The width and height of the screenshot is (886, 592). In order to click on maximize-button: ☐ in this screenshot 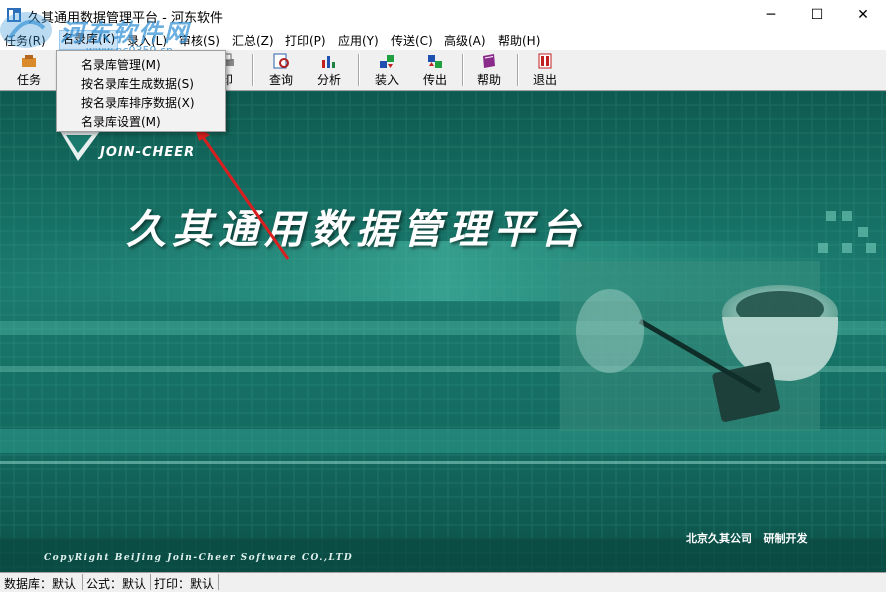, I will do `click(817, 15)`.